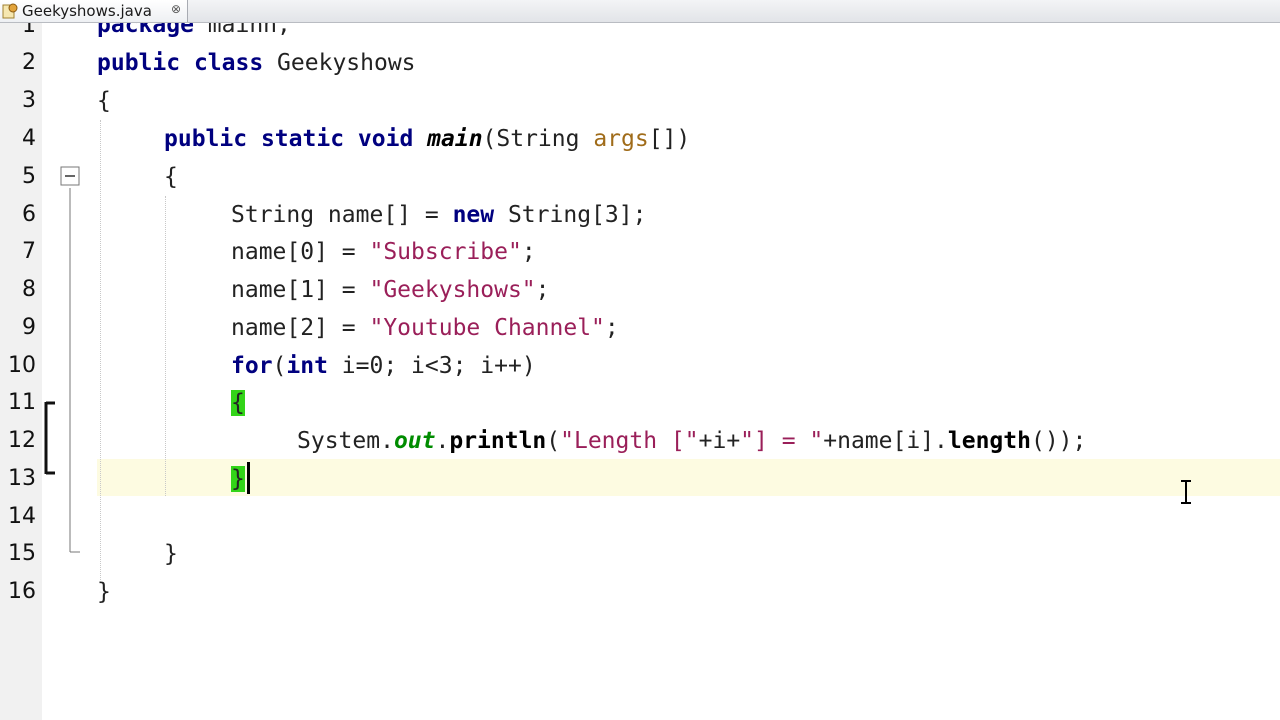  What do you see at coordinates (22, 402) in the screenshot?
I see `line-number: 11` at bounding box center [22, 402].